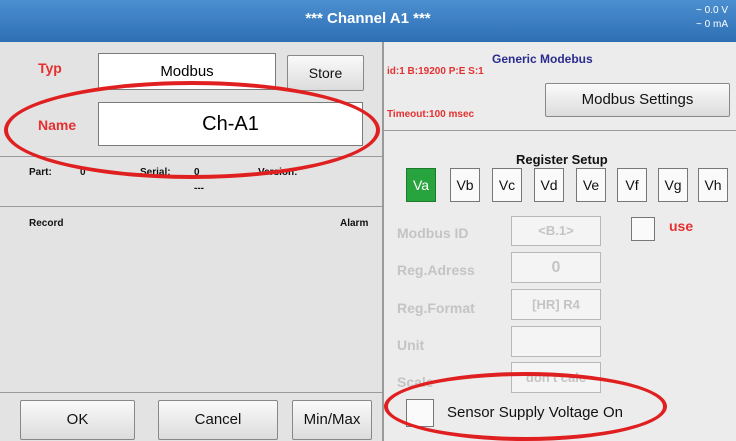 The width and height of the screenshot is (736, 441). I want to click on register-tab-vg: Vg, so click(673, 185).